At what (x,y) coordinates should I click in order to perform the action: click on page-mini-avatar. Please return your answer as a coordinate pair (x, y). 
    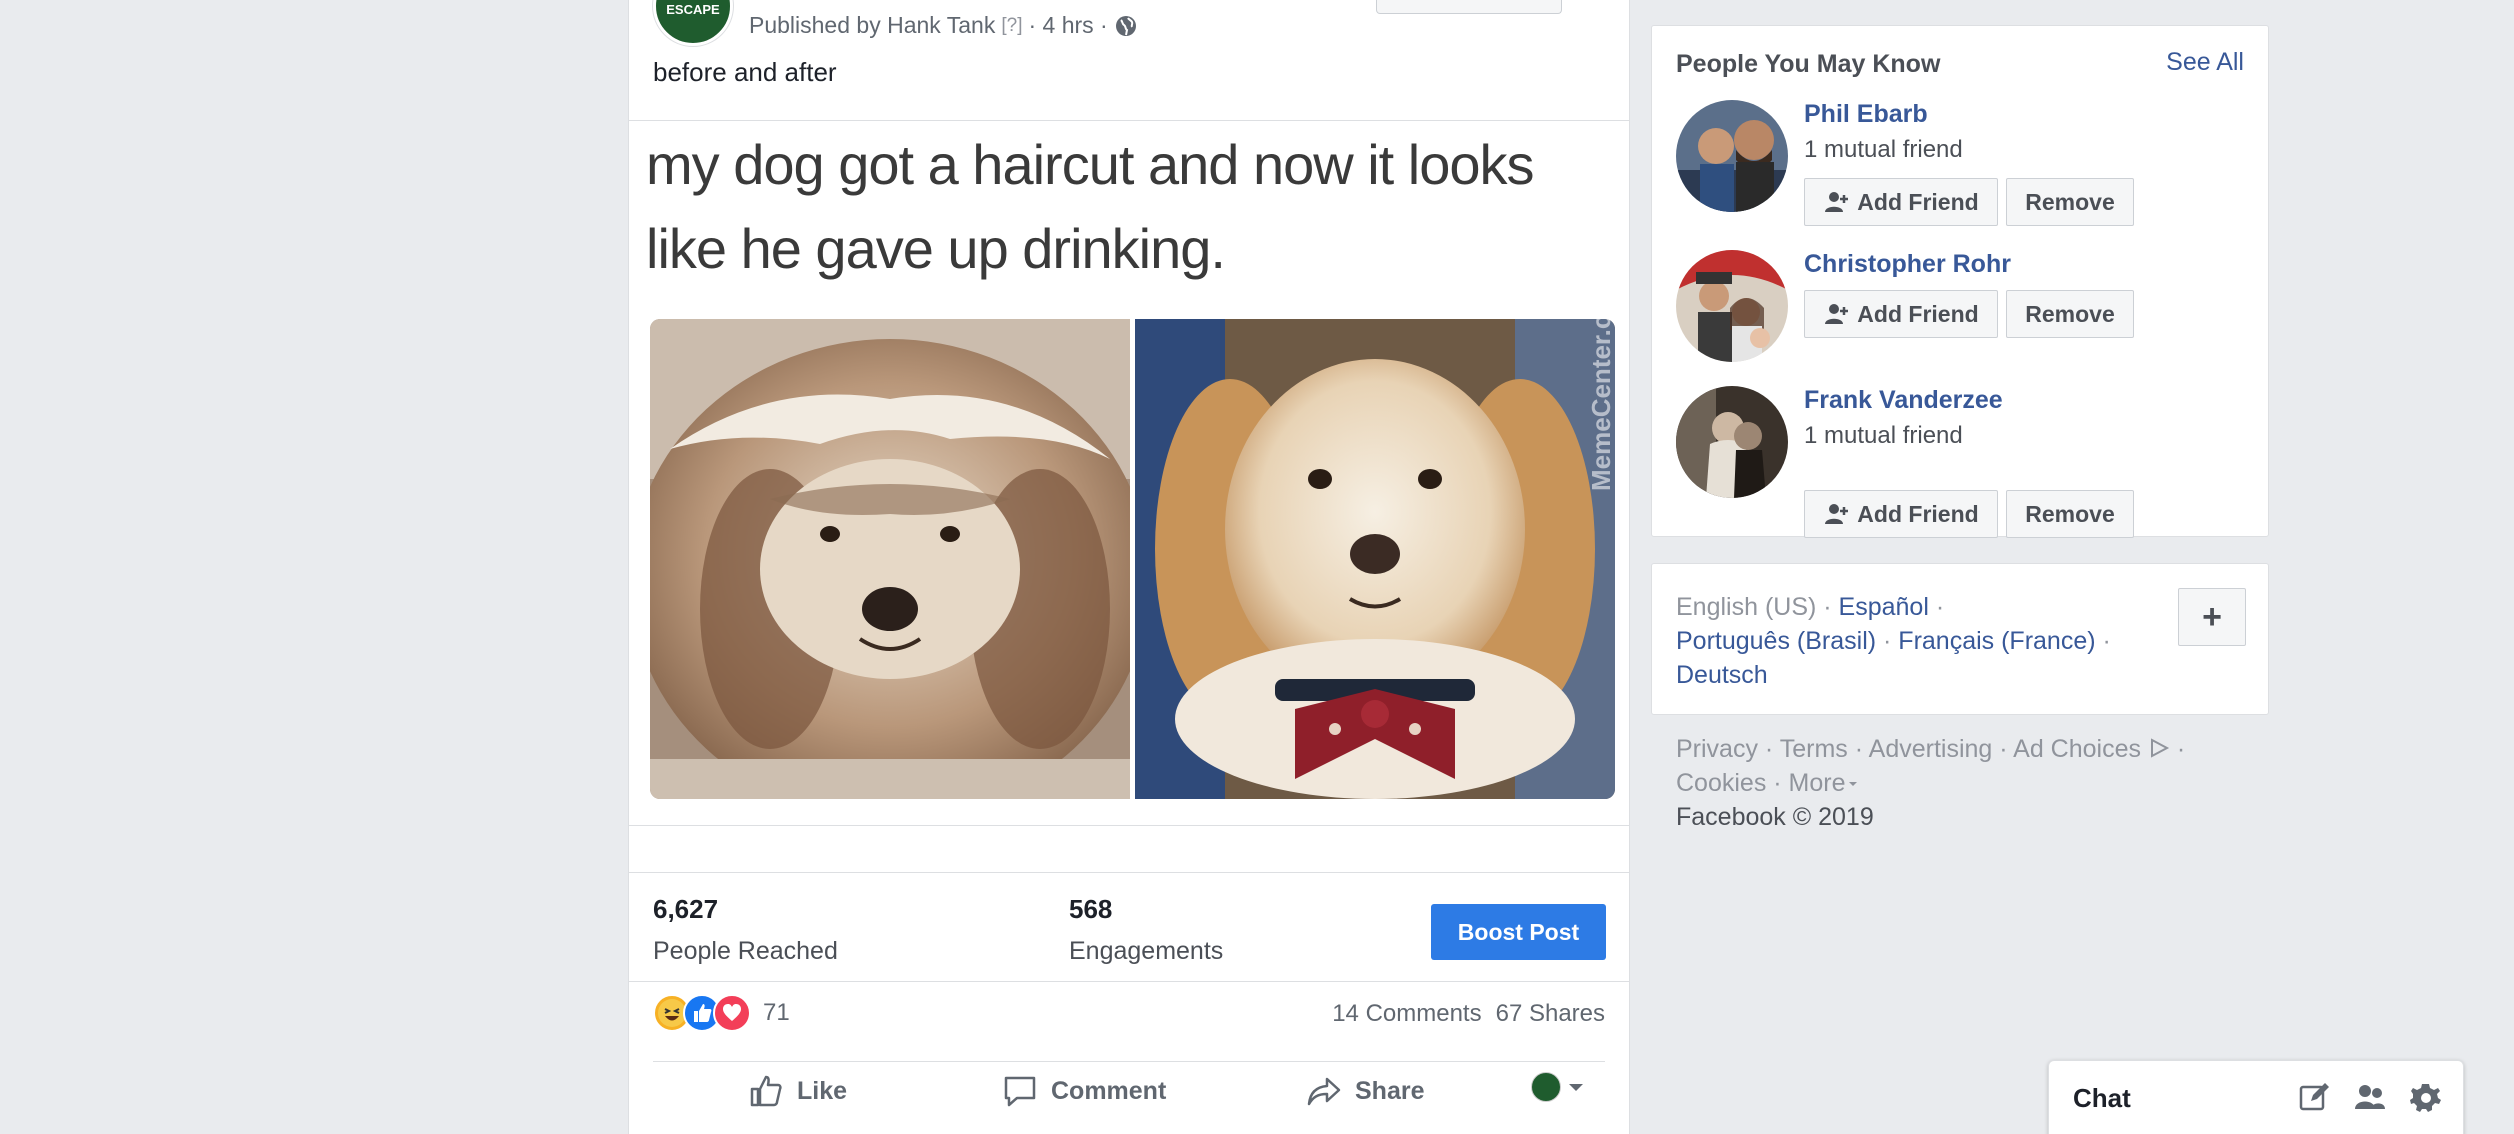
    Looking at the image, I should click on (1546, 1087).